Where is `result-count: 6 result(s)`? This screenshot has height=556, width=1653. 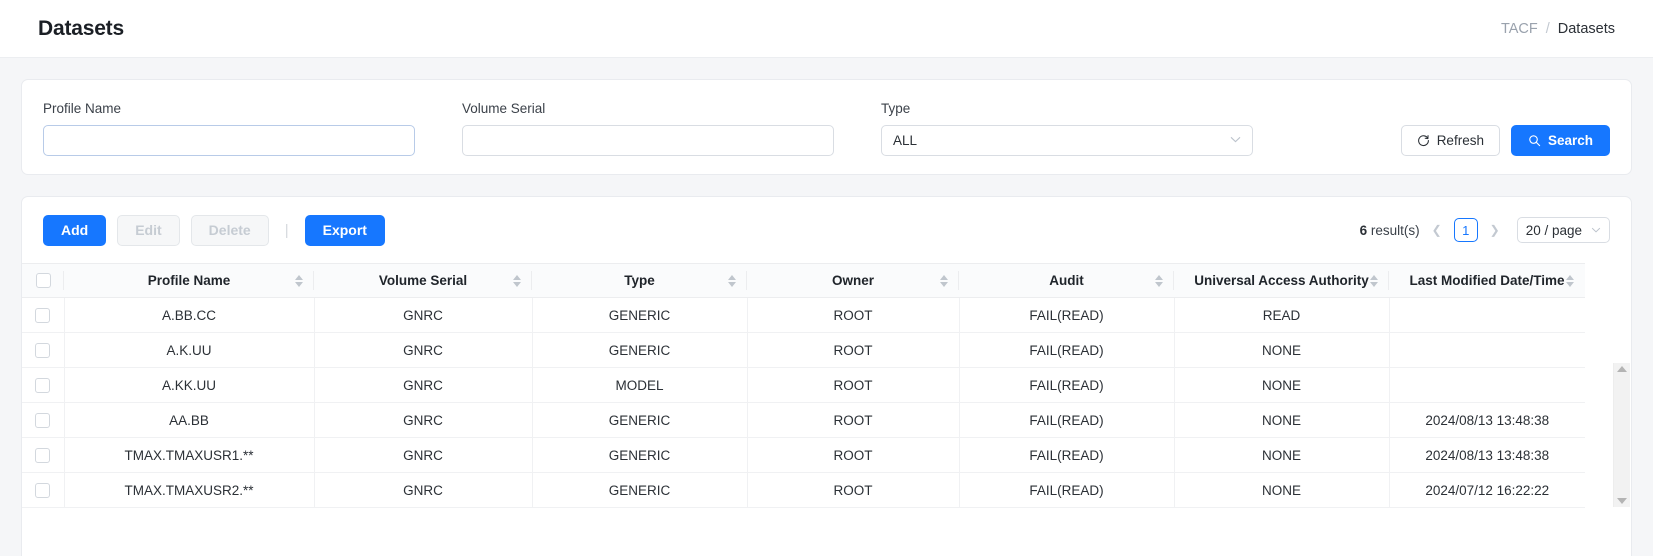
result-count: 6 result(s) is located at coordinates (1390, 230).